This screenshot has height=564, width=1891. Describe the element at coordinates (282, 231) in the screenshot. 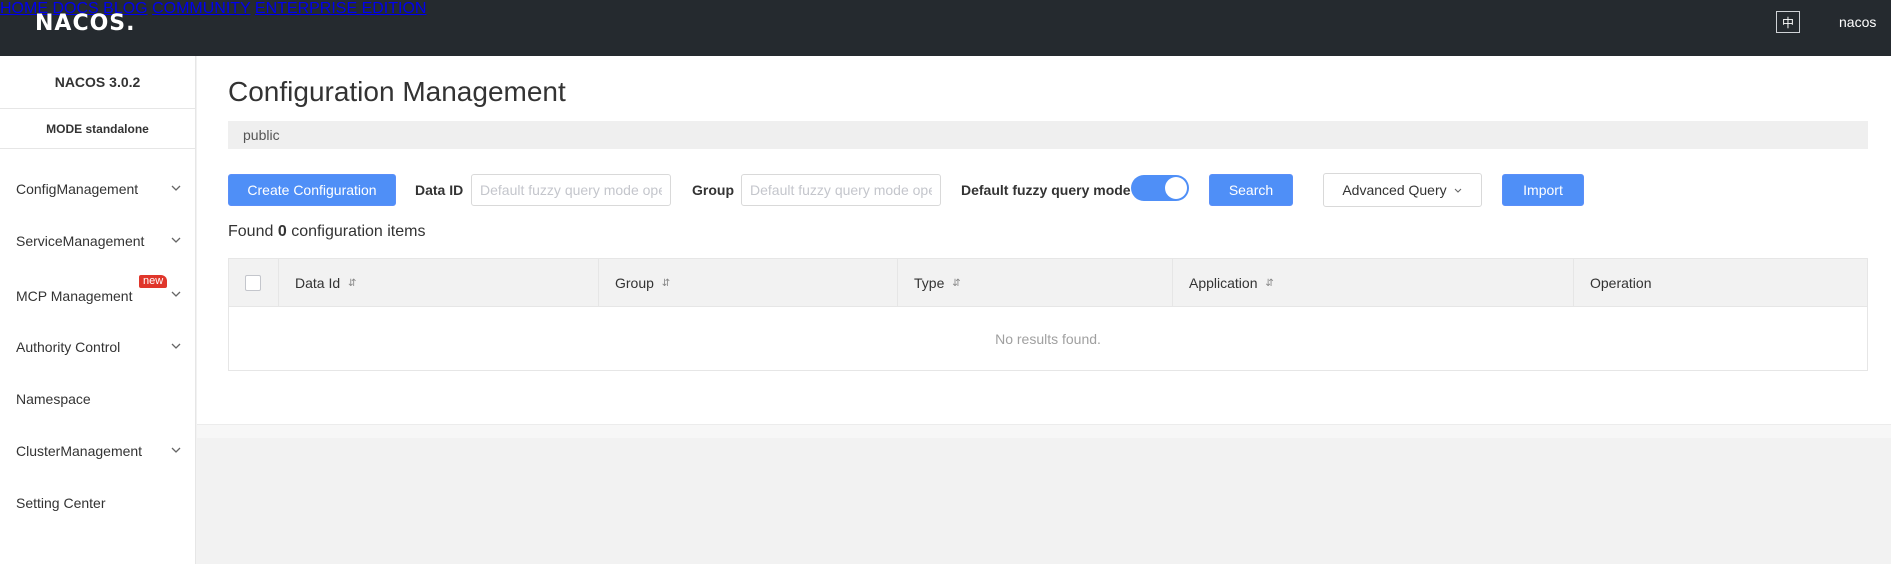

I see `found-count: 0` at that location.